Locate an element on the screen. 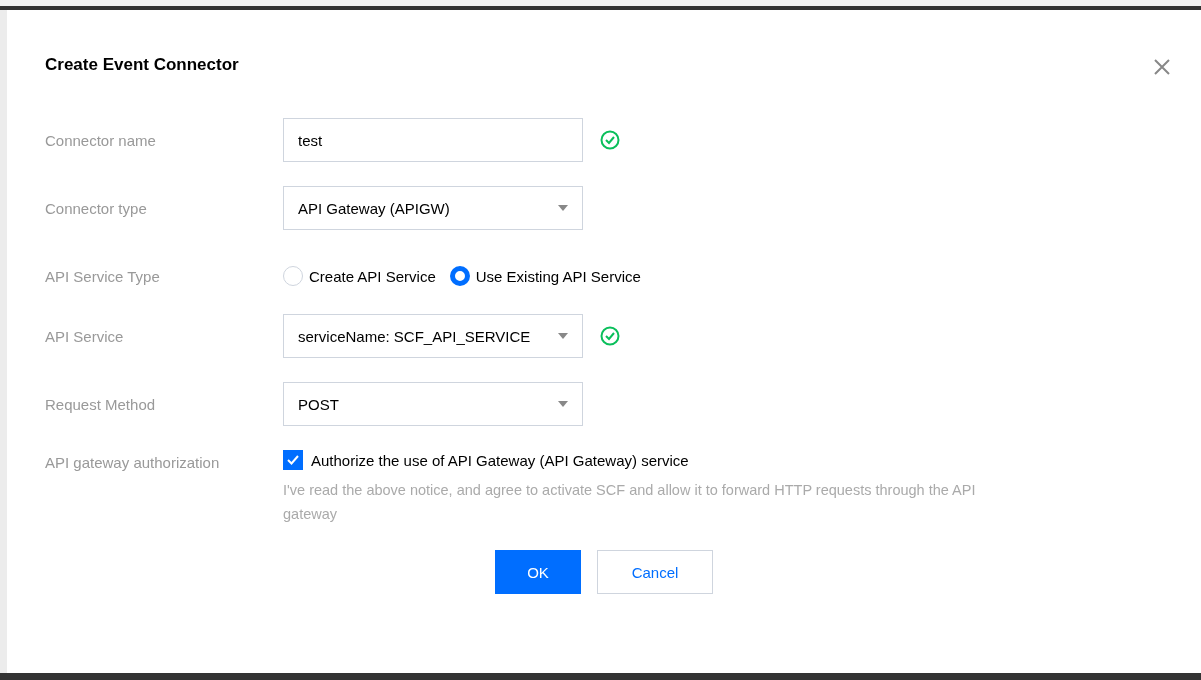 This screenshot has width=1201, height=680. dropdown: API Gateway (APIGW) is located at coordinates (433, 208).